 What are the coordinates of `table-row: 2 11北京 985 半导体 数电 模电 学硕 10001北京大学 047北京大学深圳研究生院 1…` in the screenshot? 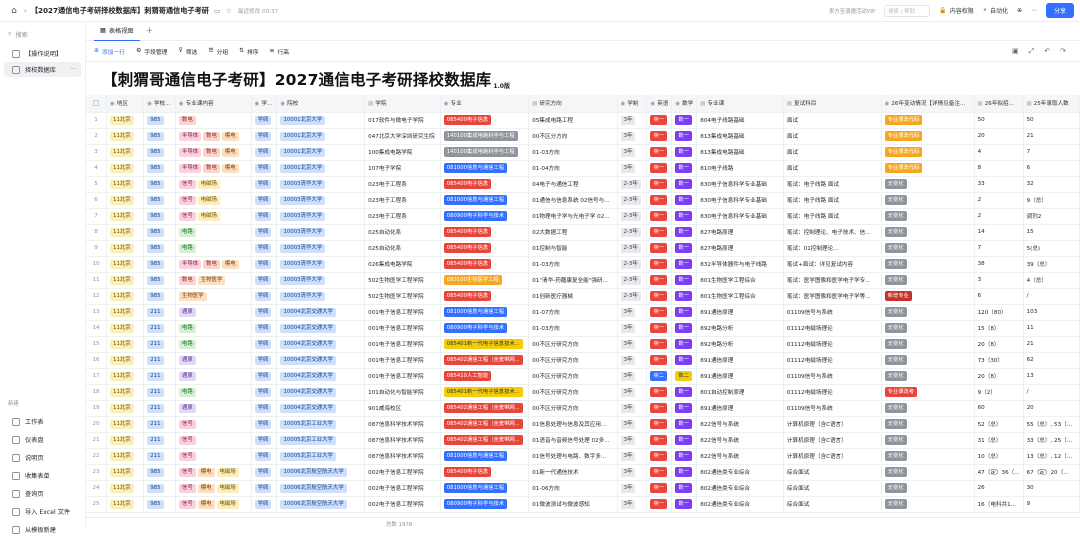 It's located at (583, 136).